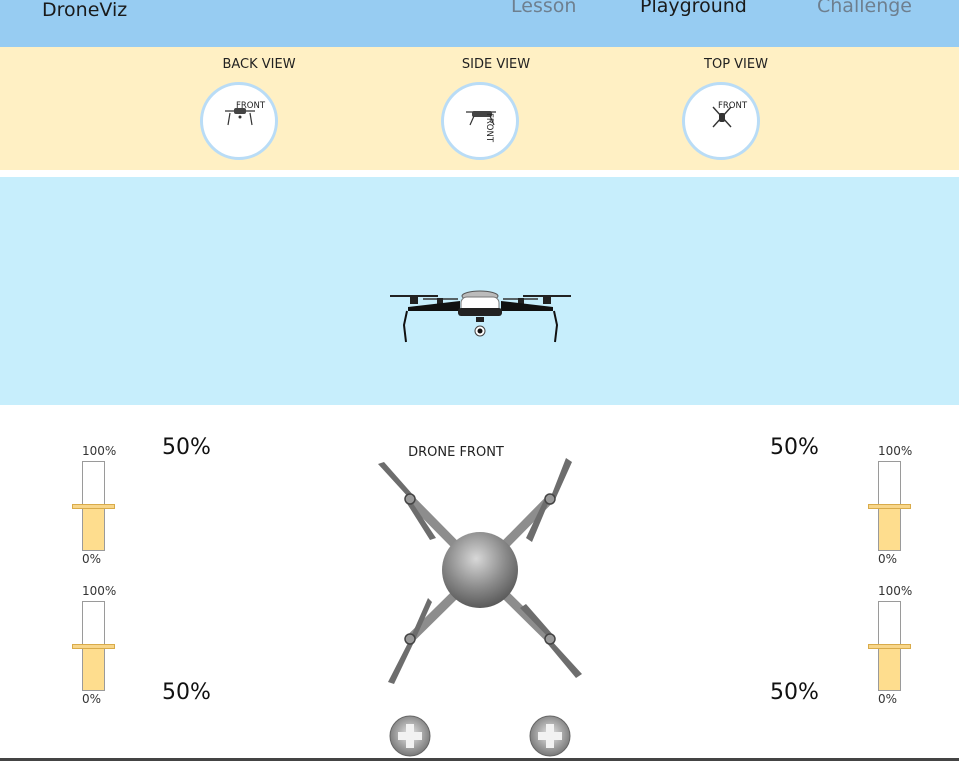 Image resolution: width=959 pixels, height=761 pixels. Describe the element at coordinates (489, 128) in the screenshot. I see `side-view-front-label: FRONT` at that location.